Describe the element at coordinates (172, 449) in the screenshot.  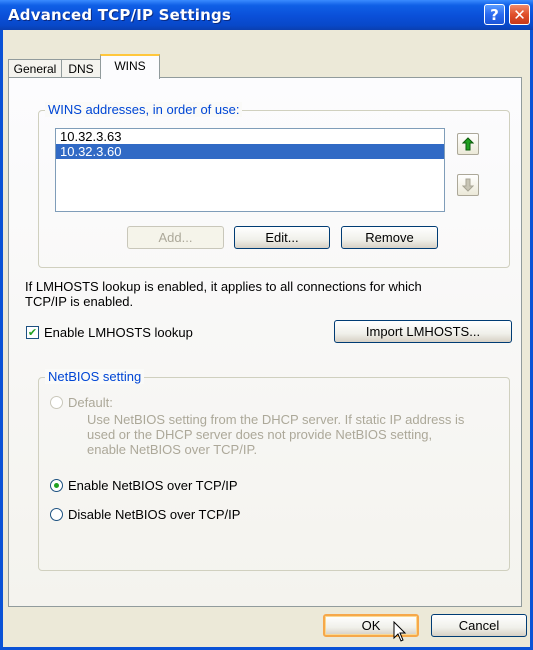
I see `netbios-default-desc-3: enable NetBIOS over TCP/IP.` at that location.